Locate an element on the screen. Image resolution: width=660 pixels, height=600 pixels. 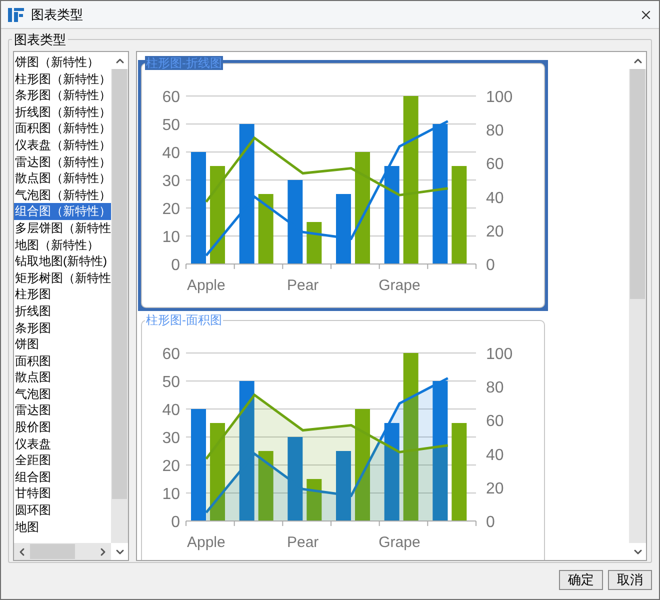
dialog-button: 确定 is located at coordinates (581, 580).